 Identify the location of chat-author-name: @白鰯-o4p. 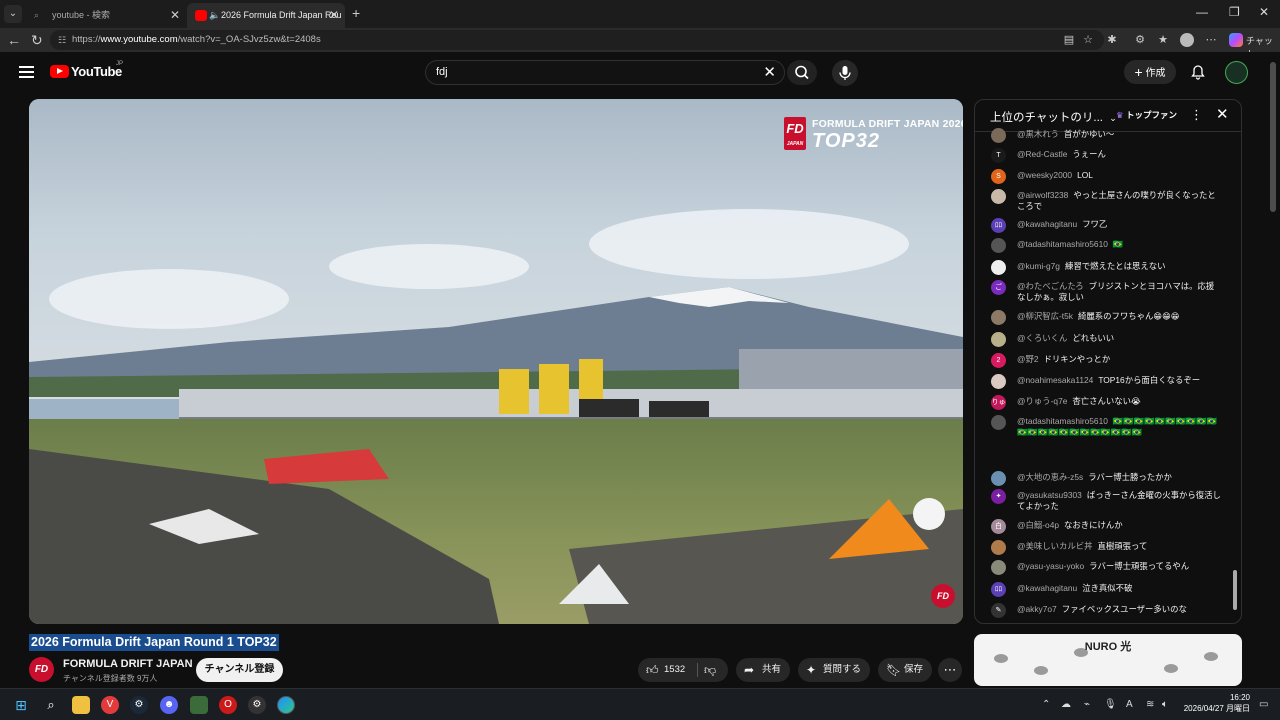
(1038, 525).